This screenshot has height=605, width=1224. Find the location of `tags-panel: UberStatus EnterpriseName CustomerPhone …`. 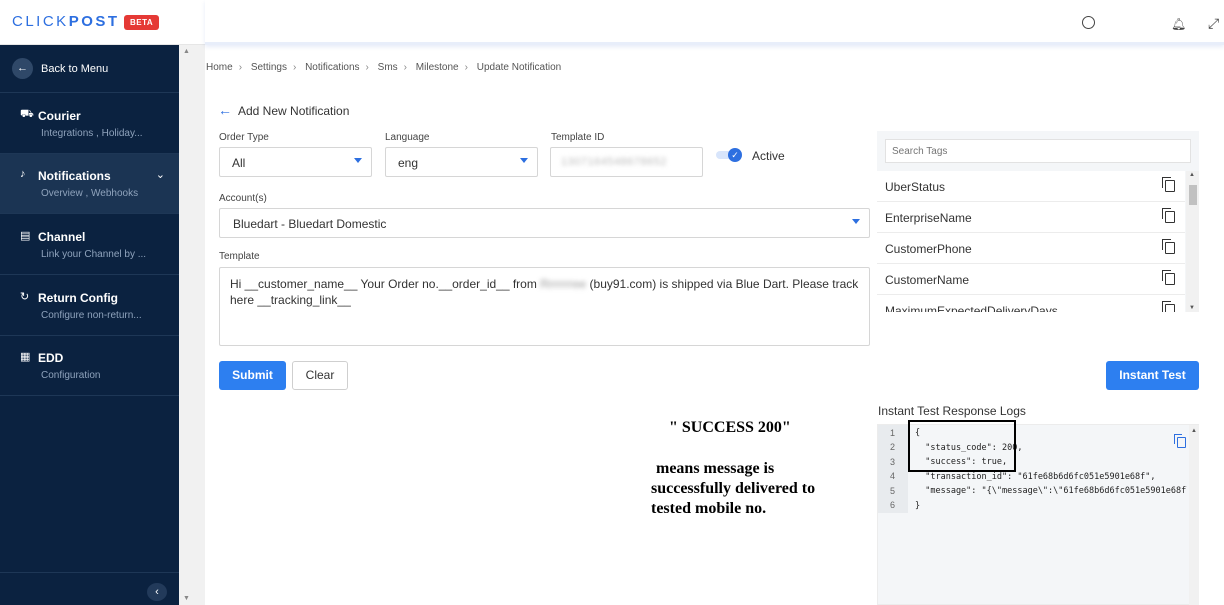

tags-panel: UberStatus EnterpriseName CustomerPhone … is located at coordinates (1038, 221).